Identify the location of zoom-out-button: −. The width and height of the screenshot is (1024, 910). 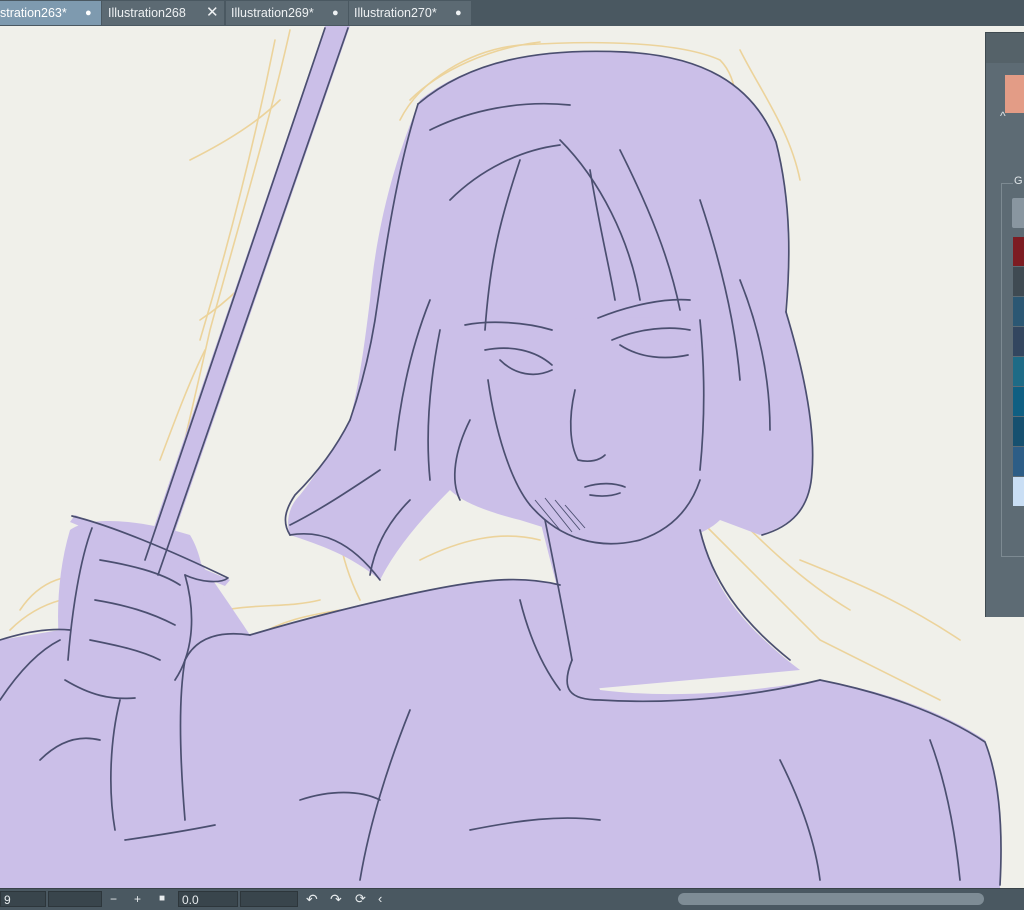
(113, 899).